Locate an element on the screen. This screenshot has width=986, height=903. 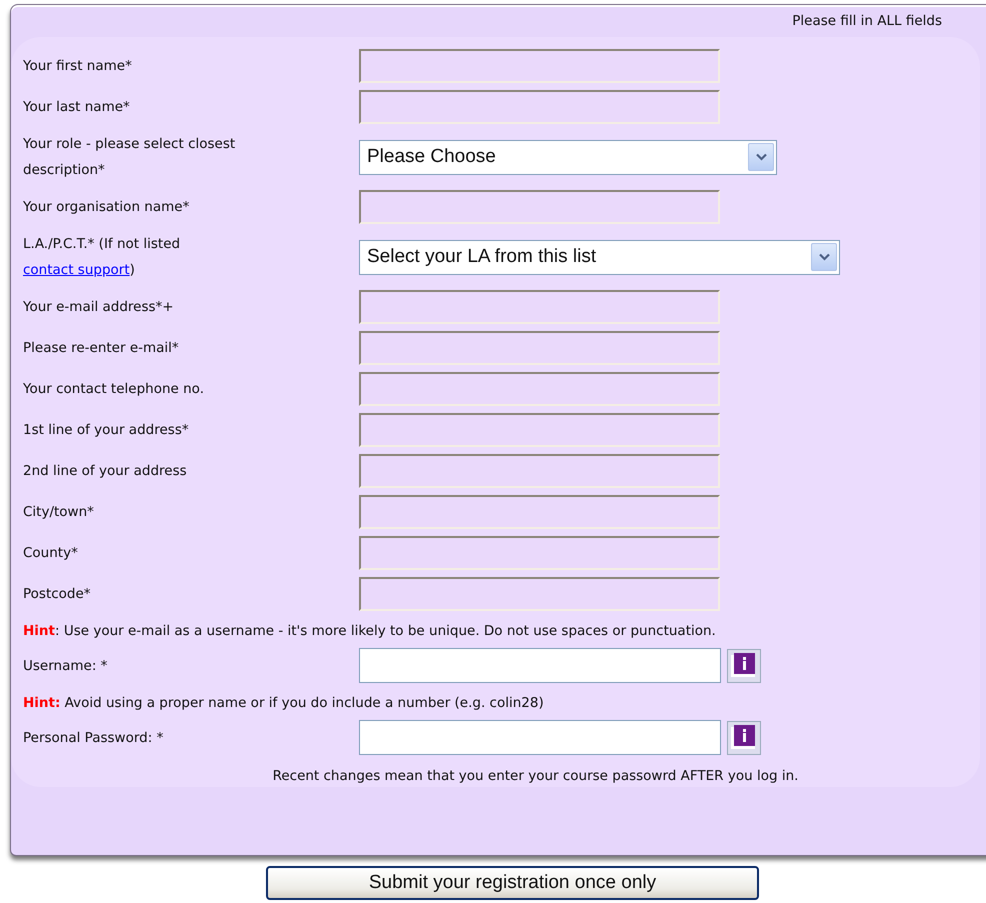
field-label: Your contact telephone no. is located at coordinates (114, 389).